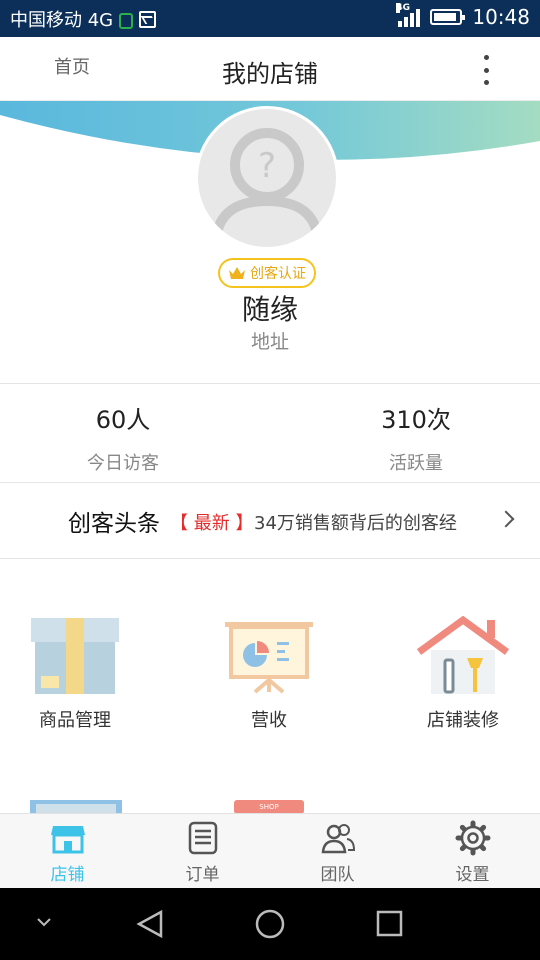 Image resolution: width=540 pixels, height=960 pixels. Describe the element at coordinates (67, 875) in the screenshot. I see `tab-label: 店铺` at that location.